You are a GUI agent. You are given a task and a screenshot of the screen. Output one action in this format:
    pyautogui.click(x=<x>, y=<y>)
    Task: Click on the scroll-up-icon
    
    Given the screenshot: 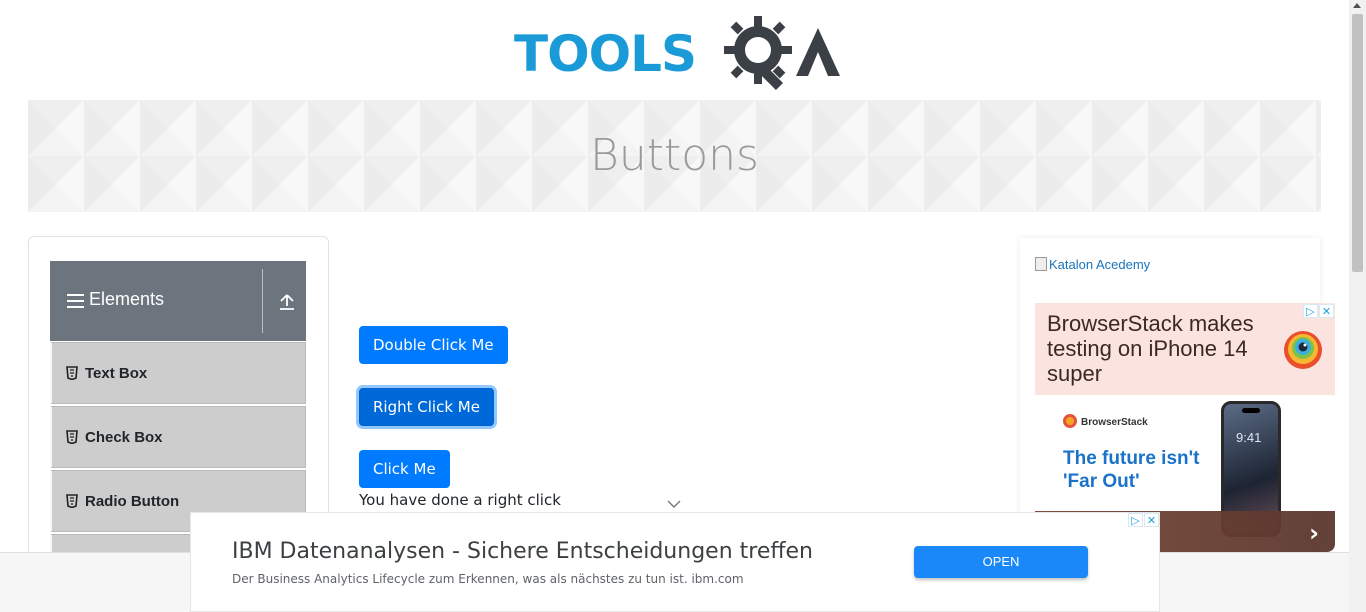 What is the action you would take?
    pyautogui.click(x=1357, y=5)
    